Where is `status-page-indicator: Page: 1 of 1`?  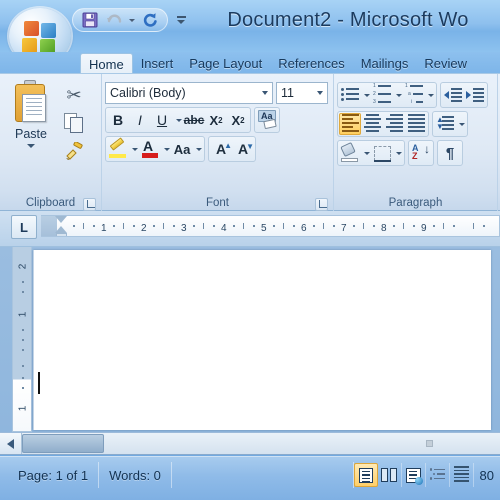
status-page-indicator: Page: 1 of 1 is located at coordinates (54, 475).